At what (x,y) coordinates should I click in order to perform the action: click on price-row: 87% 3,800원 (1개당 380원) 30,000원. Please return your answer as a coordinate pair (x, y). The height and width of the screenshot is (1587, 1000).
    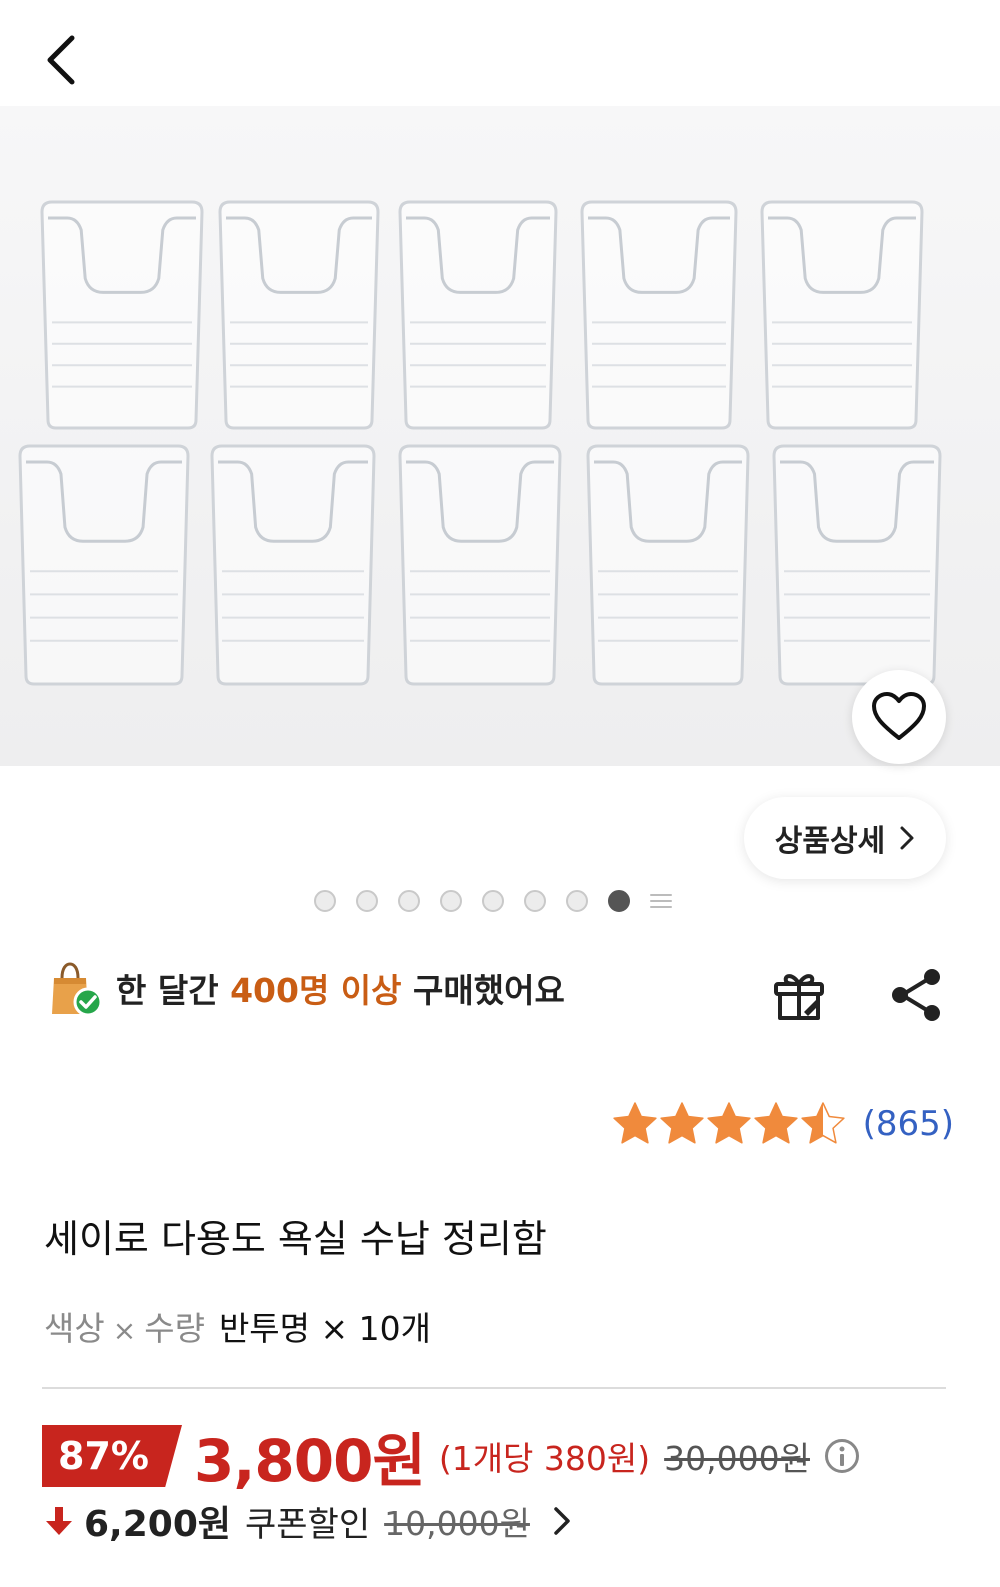
    Looking at the image, I should click on (451, 1456).